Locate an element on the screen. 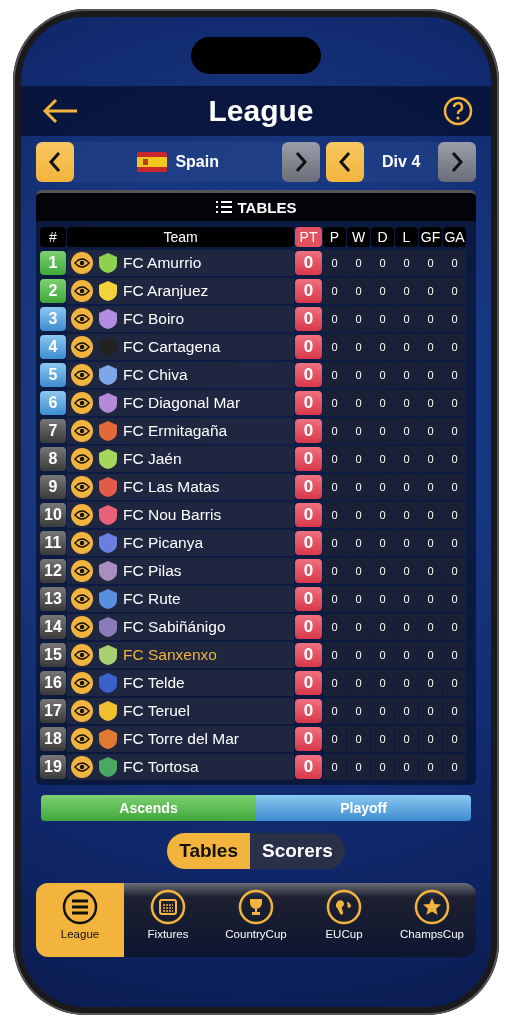 This screenshot has width=512, height=1024. column-header: GA is located at coordinates (454, 237).